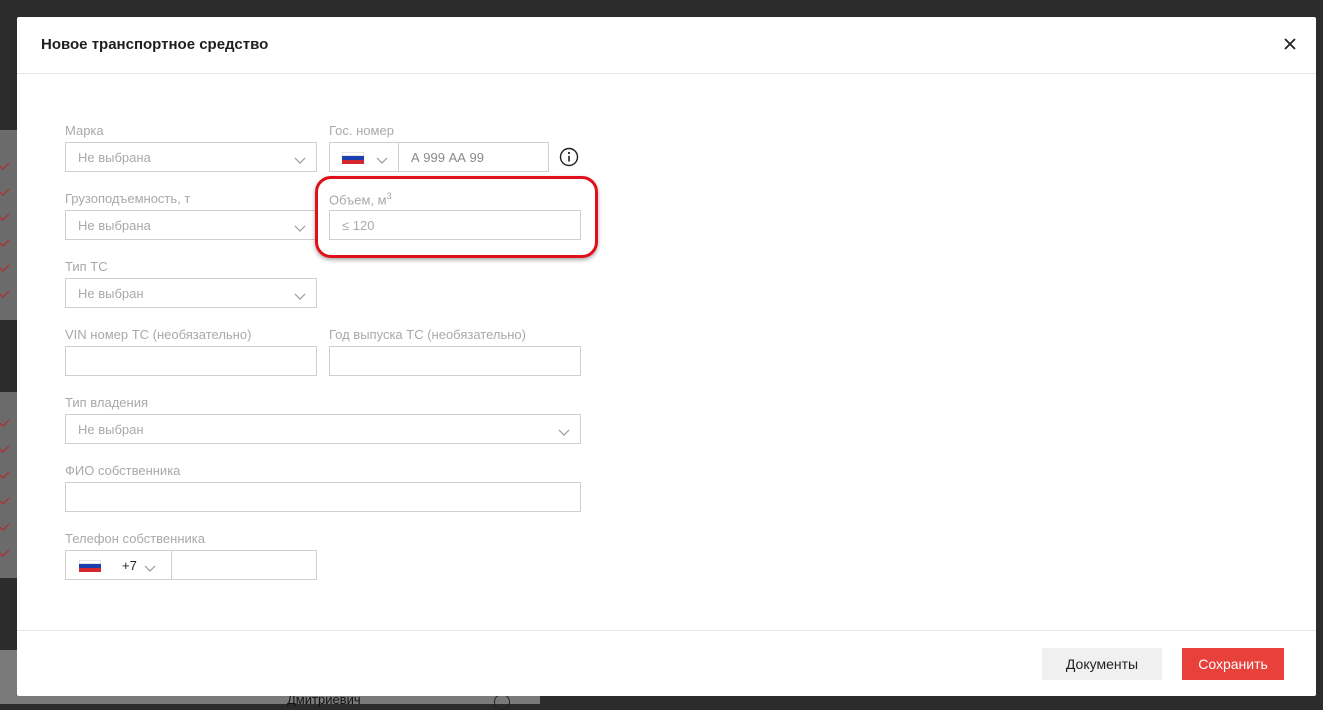 This screenshot has width=1323, height=710. I want to click on brand-label: Марка, so click(84, 130).